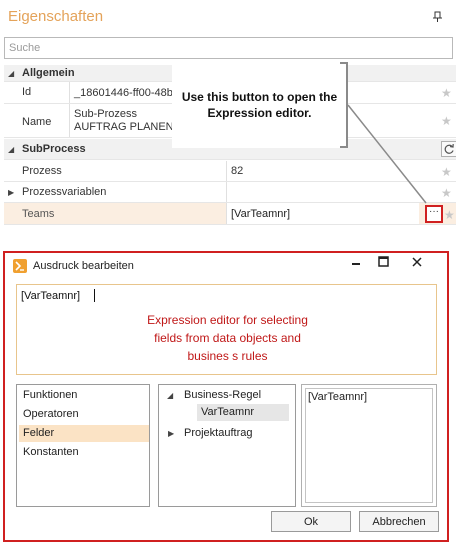 The width and height of the screenshot is (456, 555). Describe the element at coordinates (170, 395) in the screenshot. I see `collapse-arrow-icon: ◢` at that location.